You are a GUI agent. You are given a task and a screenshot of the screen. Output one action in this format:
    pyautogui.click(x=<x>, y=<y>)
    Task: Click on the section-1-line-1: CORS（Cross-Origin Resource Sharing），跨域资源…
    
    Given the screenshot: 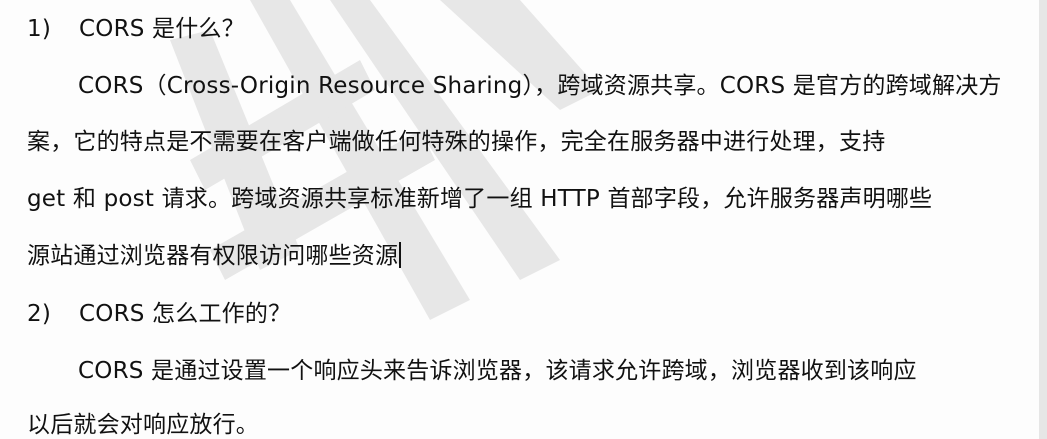 What is the action you would take?
    pyautogui.click(x=540, y=86)
    